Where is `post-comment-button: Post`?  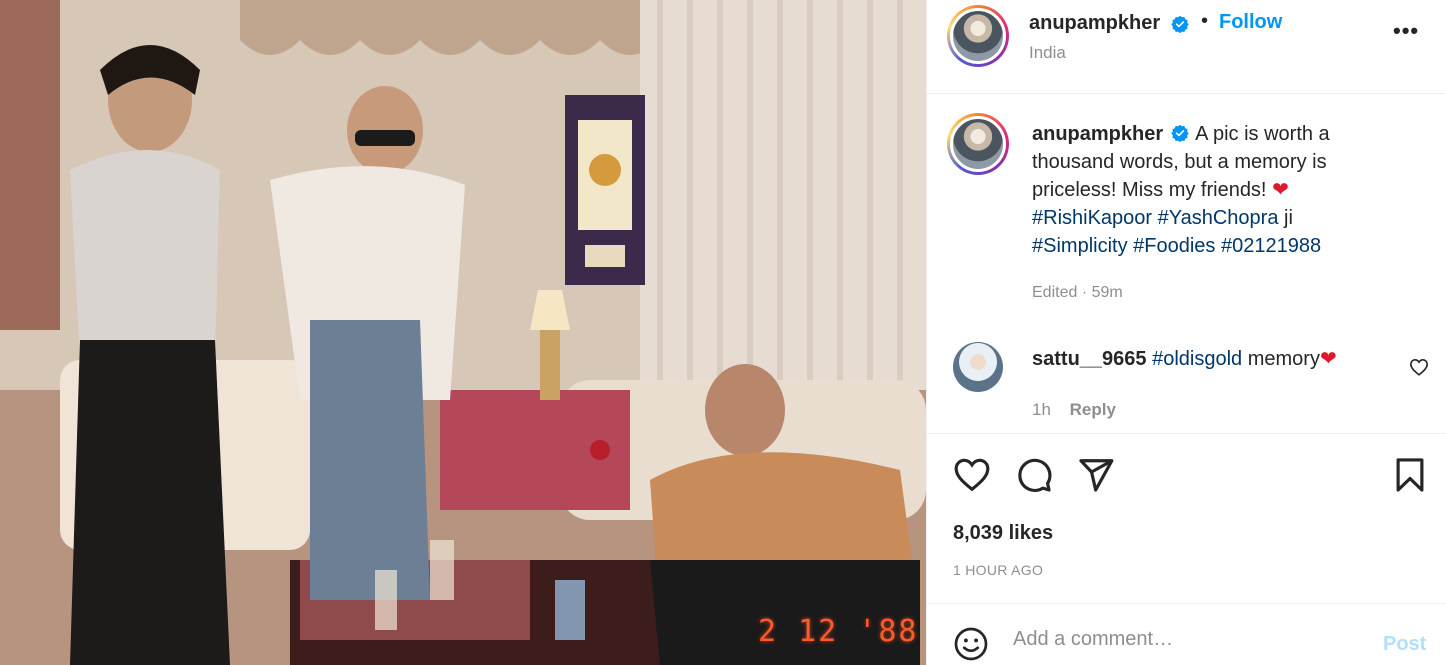 post-comment-button: Post is located at coordinates (1404, 644).